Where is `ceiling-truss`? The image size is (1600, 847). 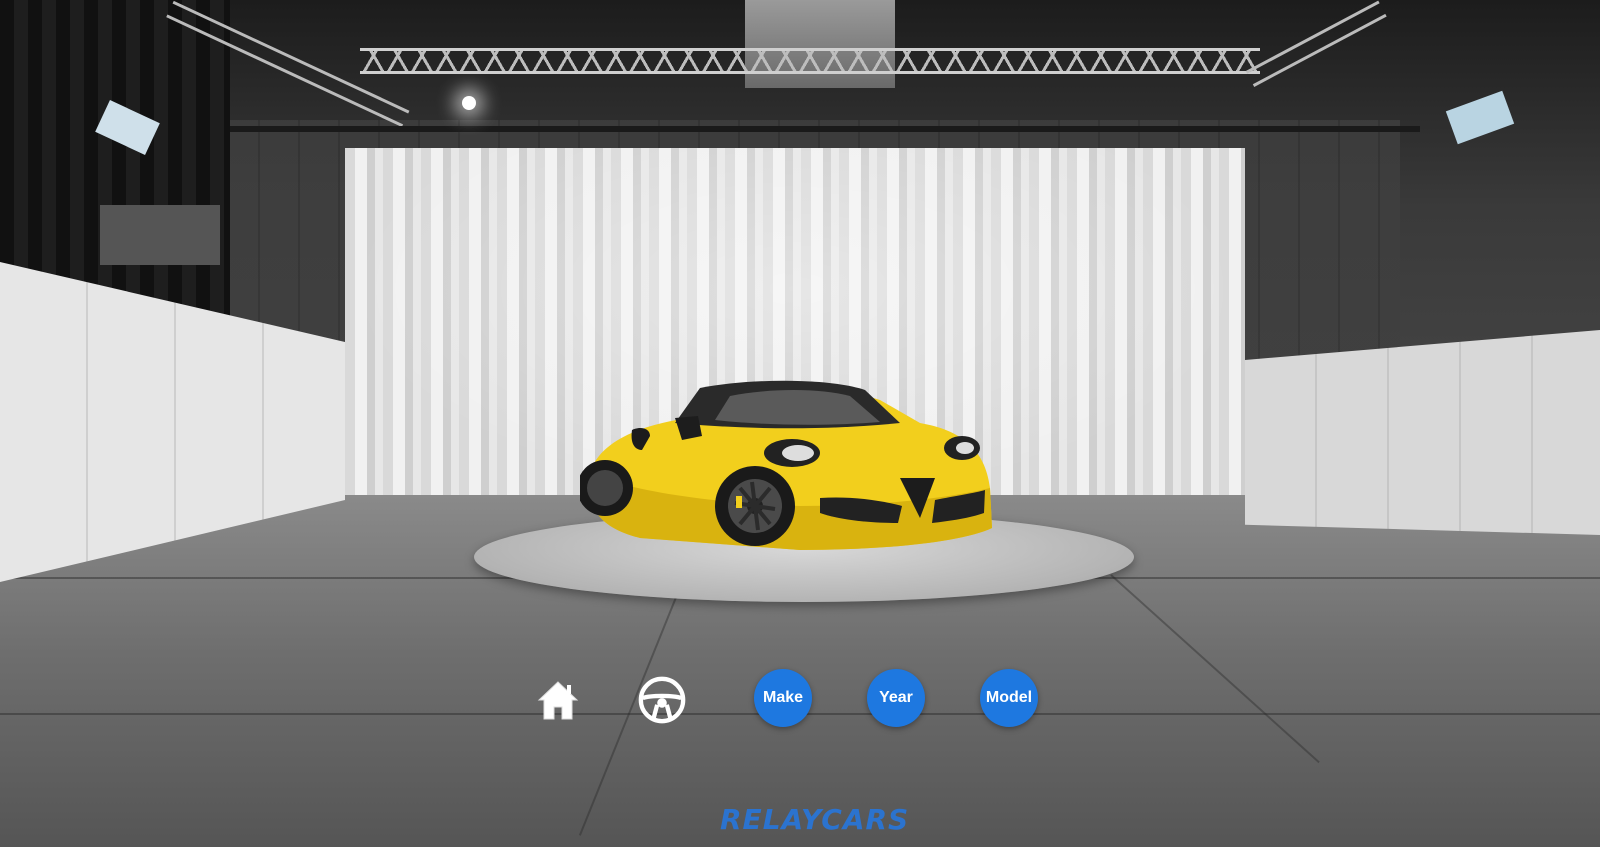 ceiling-truss is located at coordinates (810, 61).